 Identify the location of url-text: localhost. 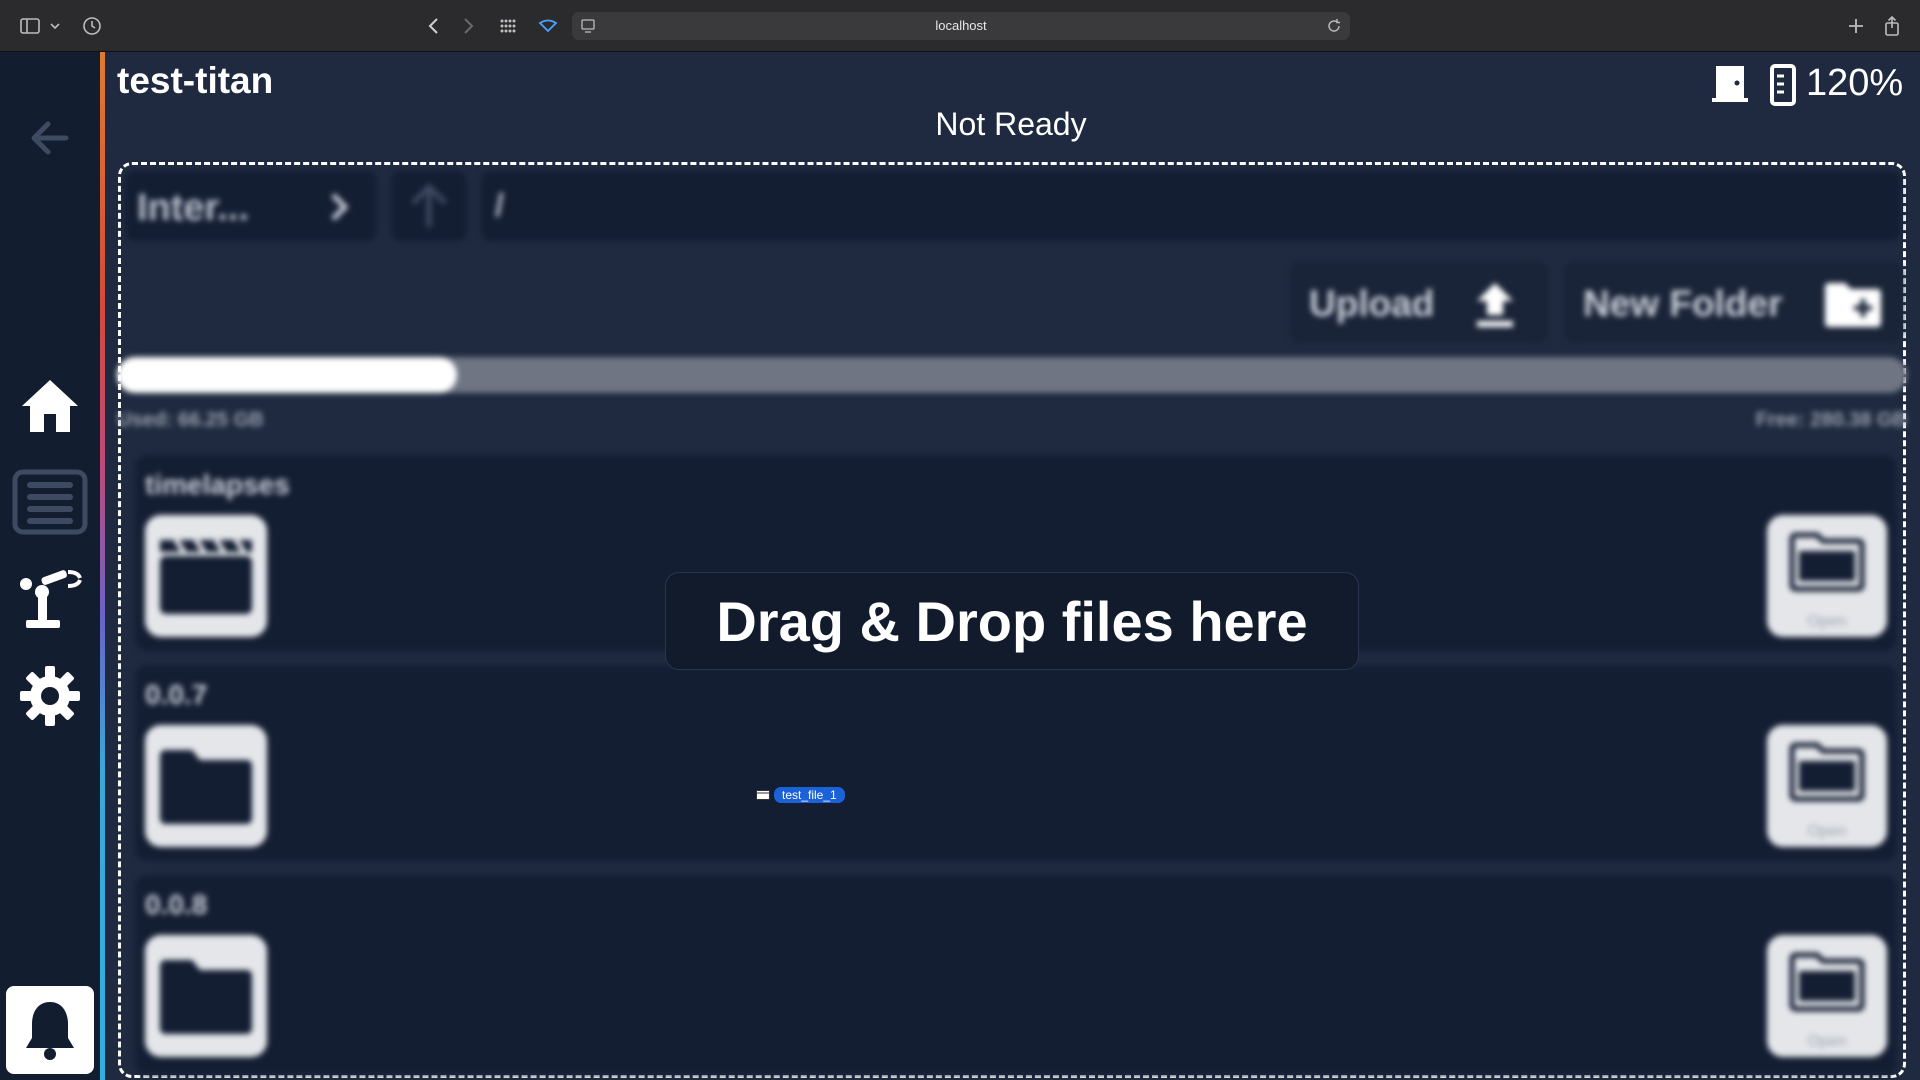
(961, 25).